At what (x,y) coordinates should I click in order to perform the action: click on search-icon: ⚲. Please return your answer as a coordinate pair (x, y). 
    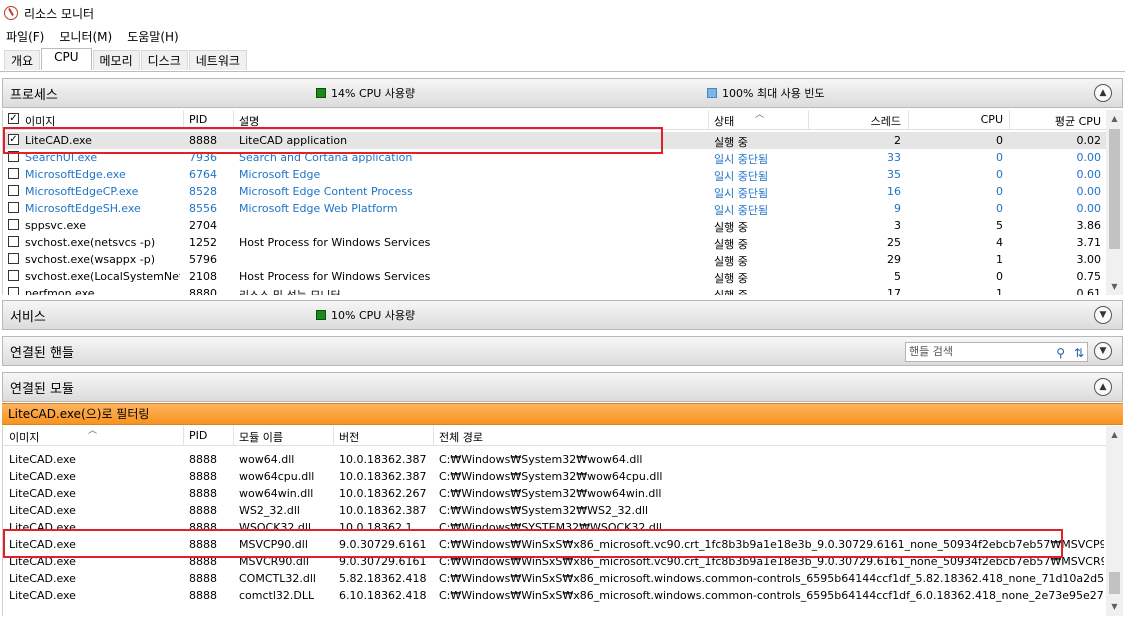
    Looking at the image, I should click on (1060, 353).